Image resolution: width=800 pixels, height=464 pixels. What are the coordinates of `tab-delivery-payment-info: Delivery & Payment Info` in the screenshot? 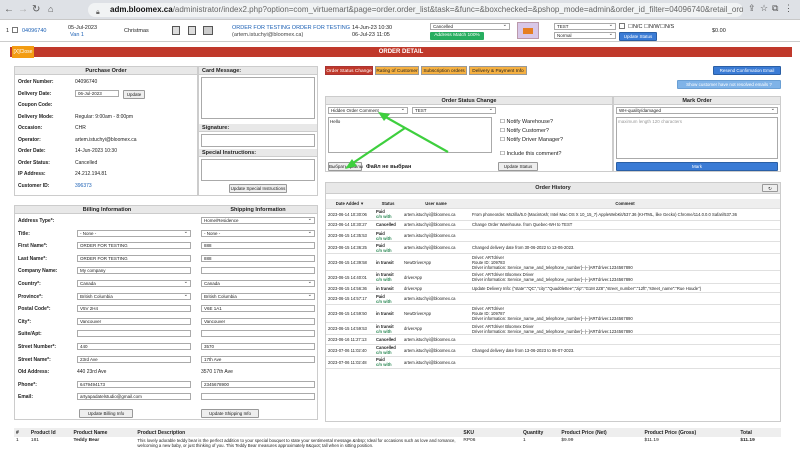 It's located at (498, 70).